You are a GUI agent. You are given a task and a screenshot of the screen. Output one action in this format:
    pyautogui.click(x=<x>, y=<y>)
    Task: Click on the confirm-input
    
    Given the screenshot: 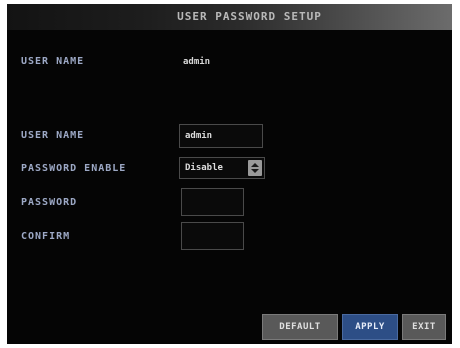 What is the action you would take?
    pyautogui.click(x=212, y=236)
    